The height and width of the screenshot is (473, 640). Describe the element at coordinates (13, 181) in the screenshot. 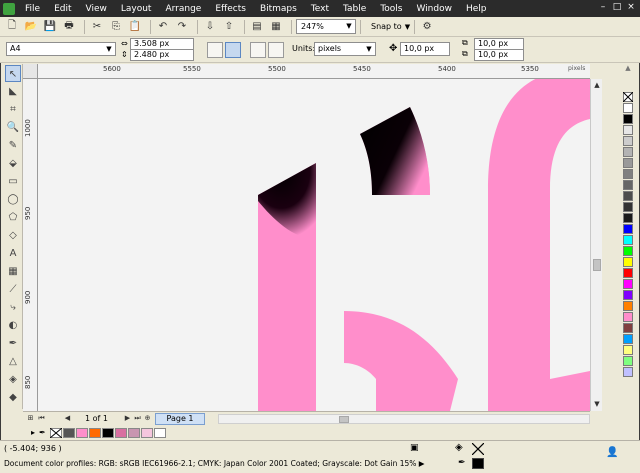

I see `rectangle-tool-icon: ▭` at that location.